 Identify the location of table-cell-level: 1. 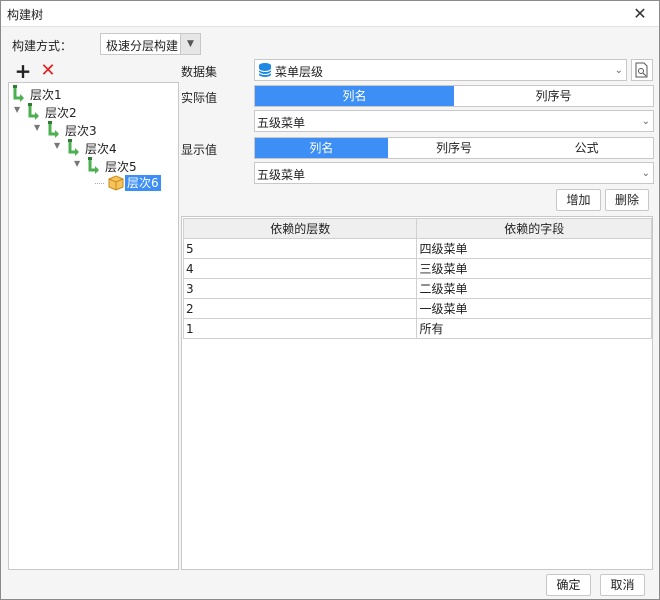
(300, 328).